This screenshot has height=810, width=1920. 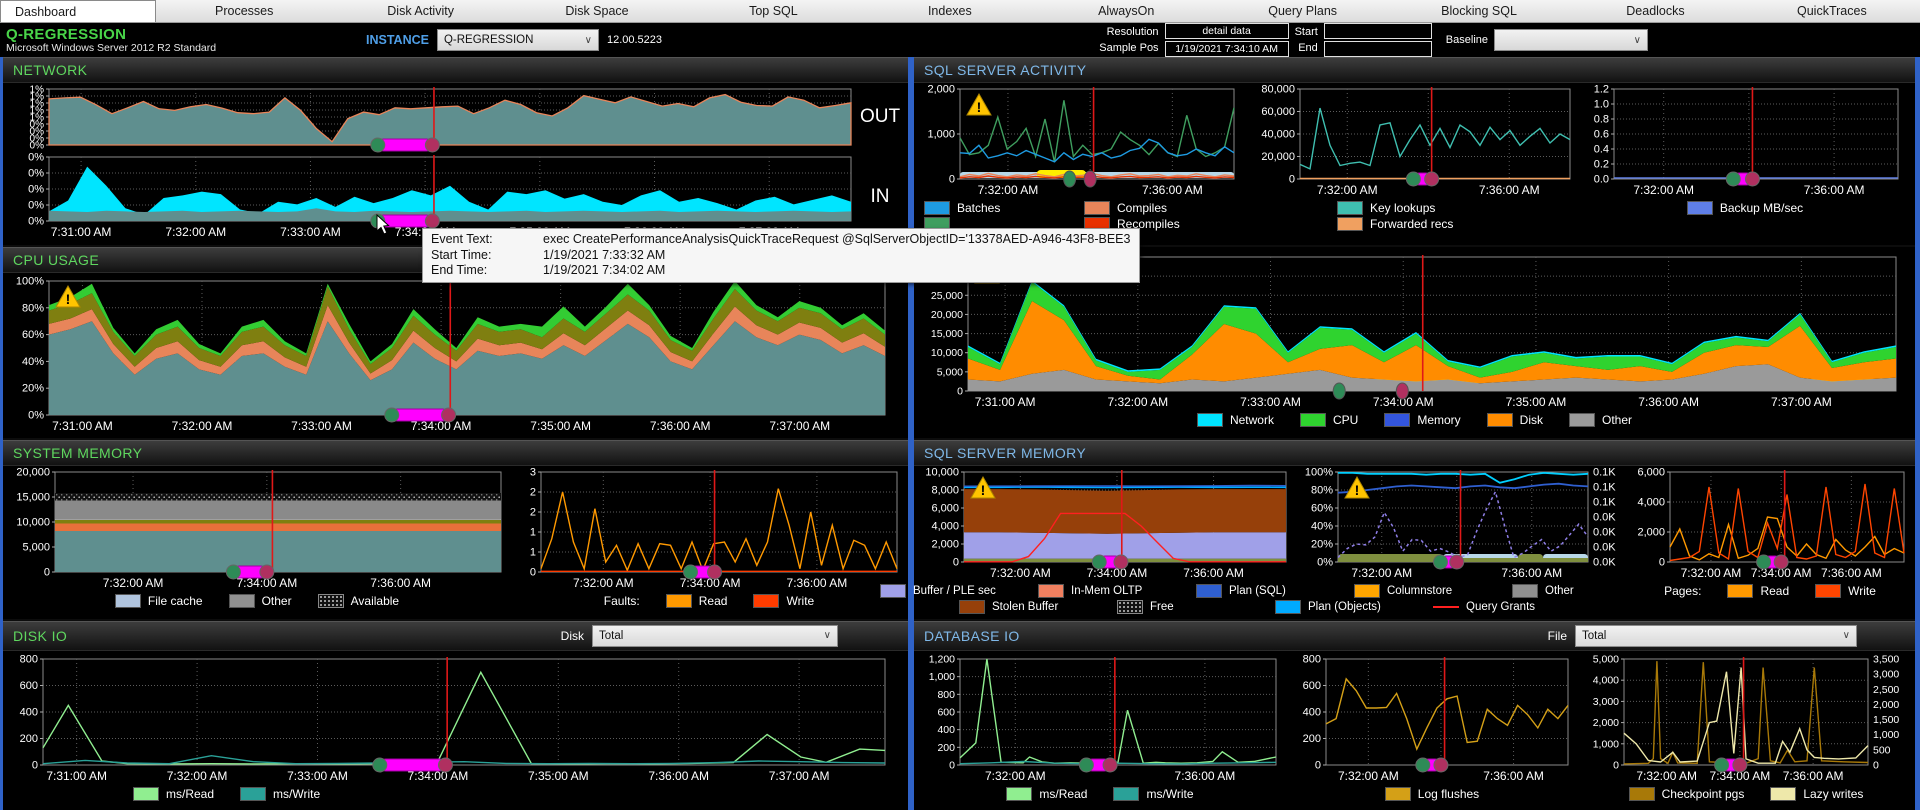 I want to click on network-out-chart: 1% 1% 1% 1% 1% 0% 0% 0% 0%, so click(x=430, y=118).